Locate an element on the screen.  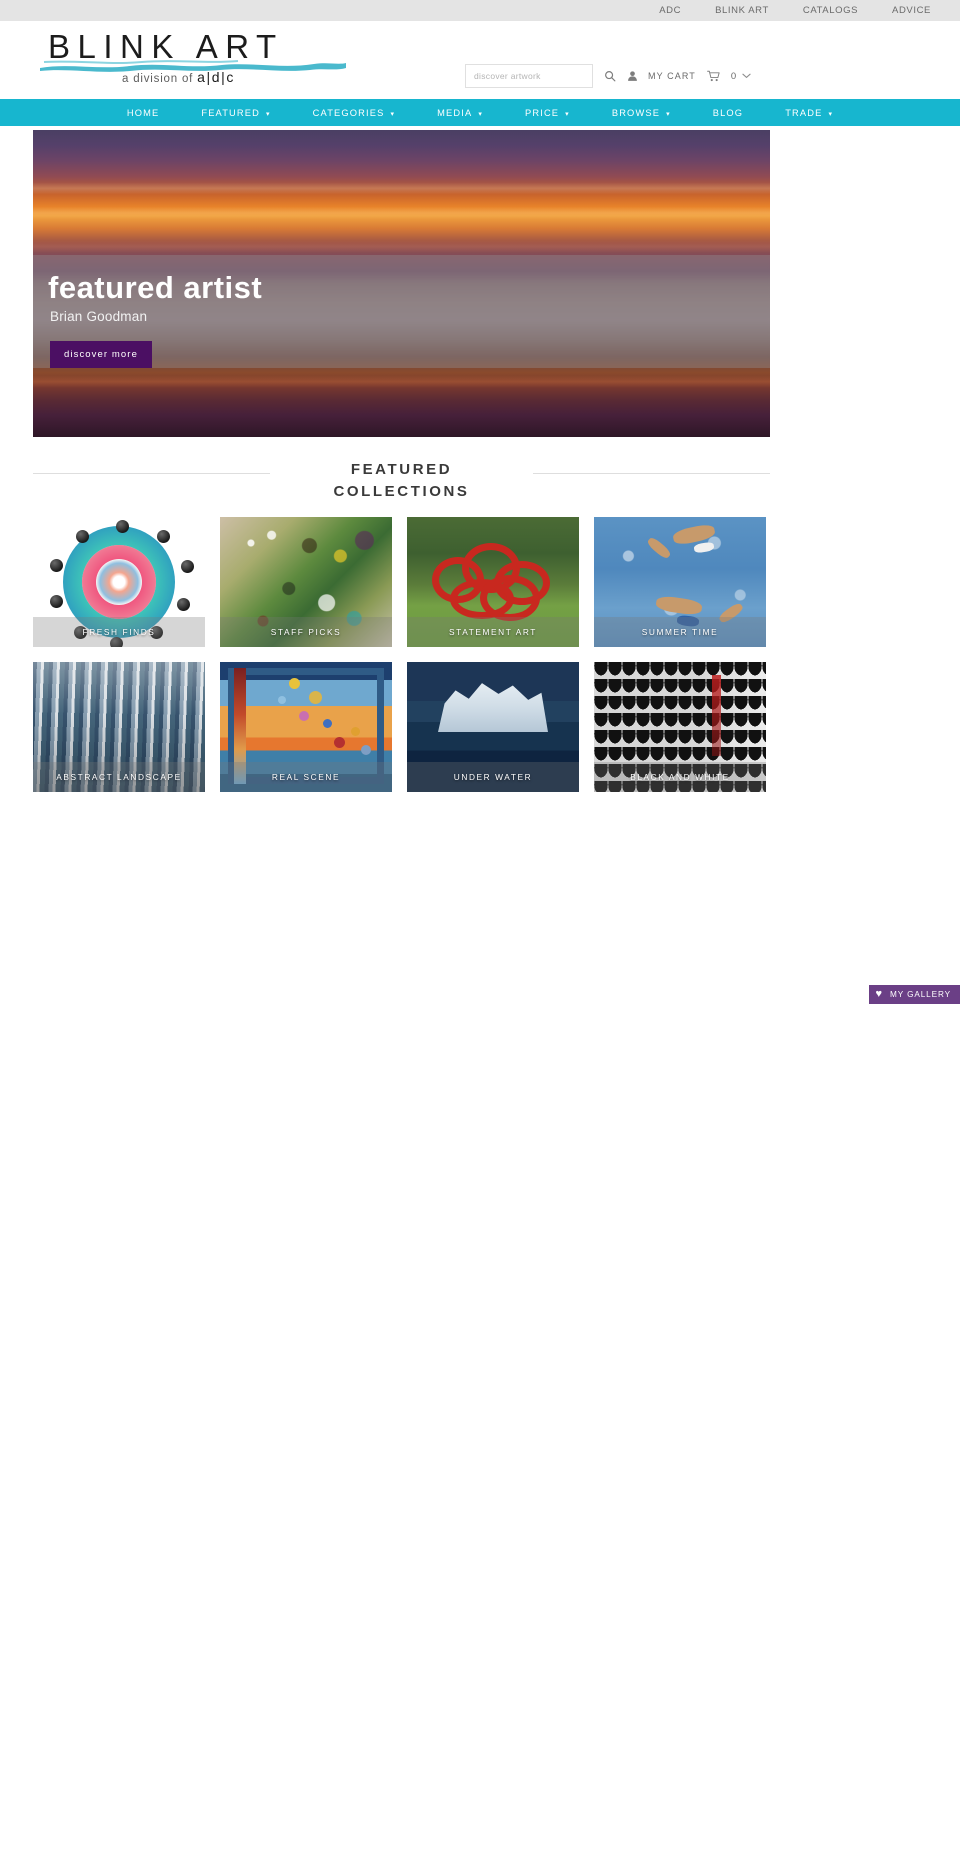
nav-label: CATEGORIES is located at coordinates (348, 112).